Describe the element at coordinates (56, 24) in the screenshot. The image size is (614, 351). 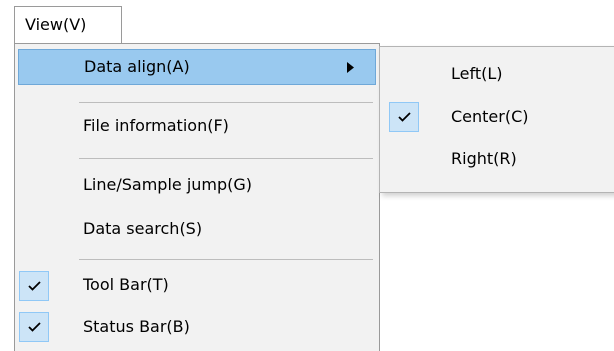
I see `view-menu-label: View(V)` at that location.